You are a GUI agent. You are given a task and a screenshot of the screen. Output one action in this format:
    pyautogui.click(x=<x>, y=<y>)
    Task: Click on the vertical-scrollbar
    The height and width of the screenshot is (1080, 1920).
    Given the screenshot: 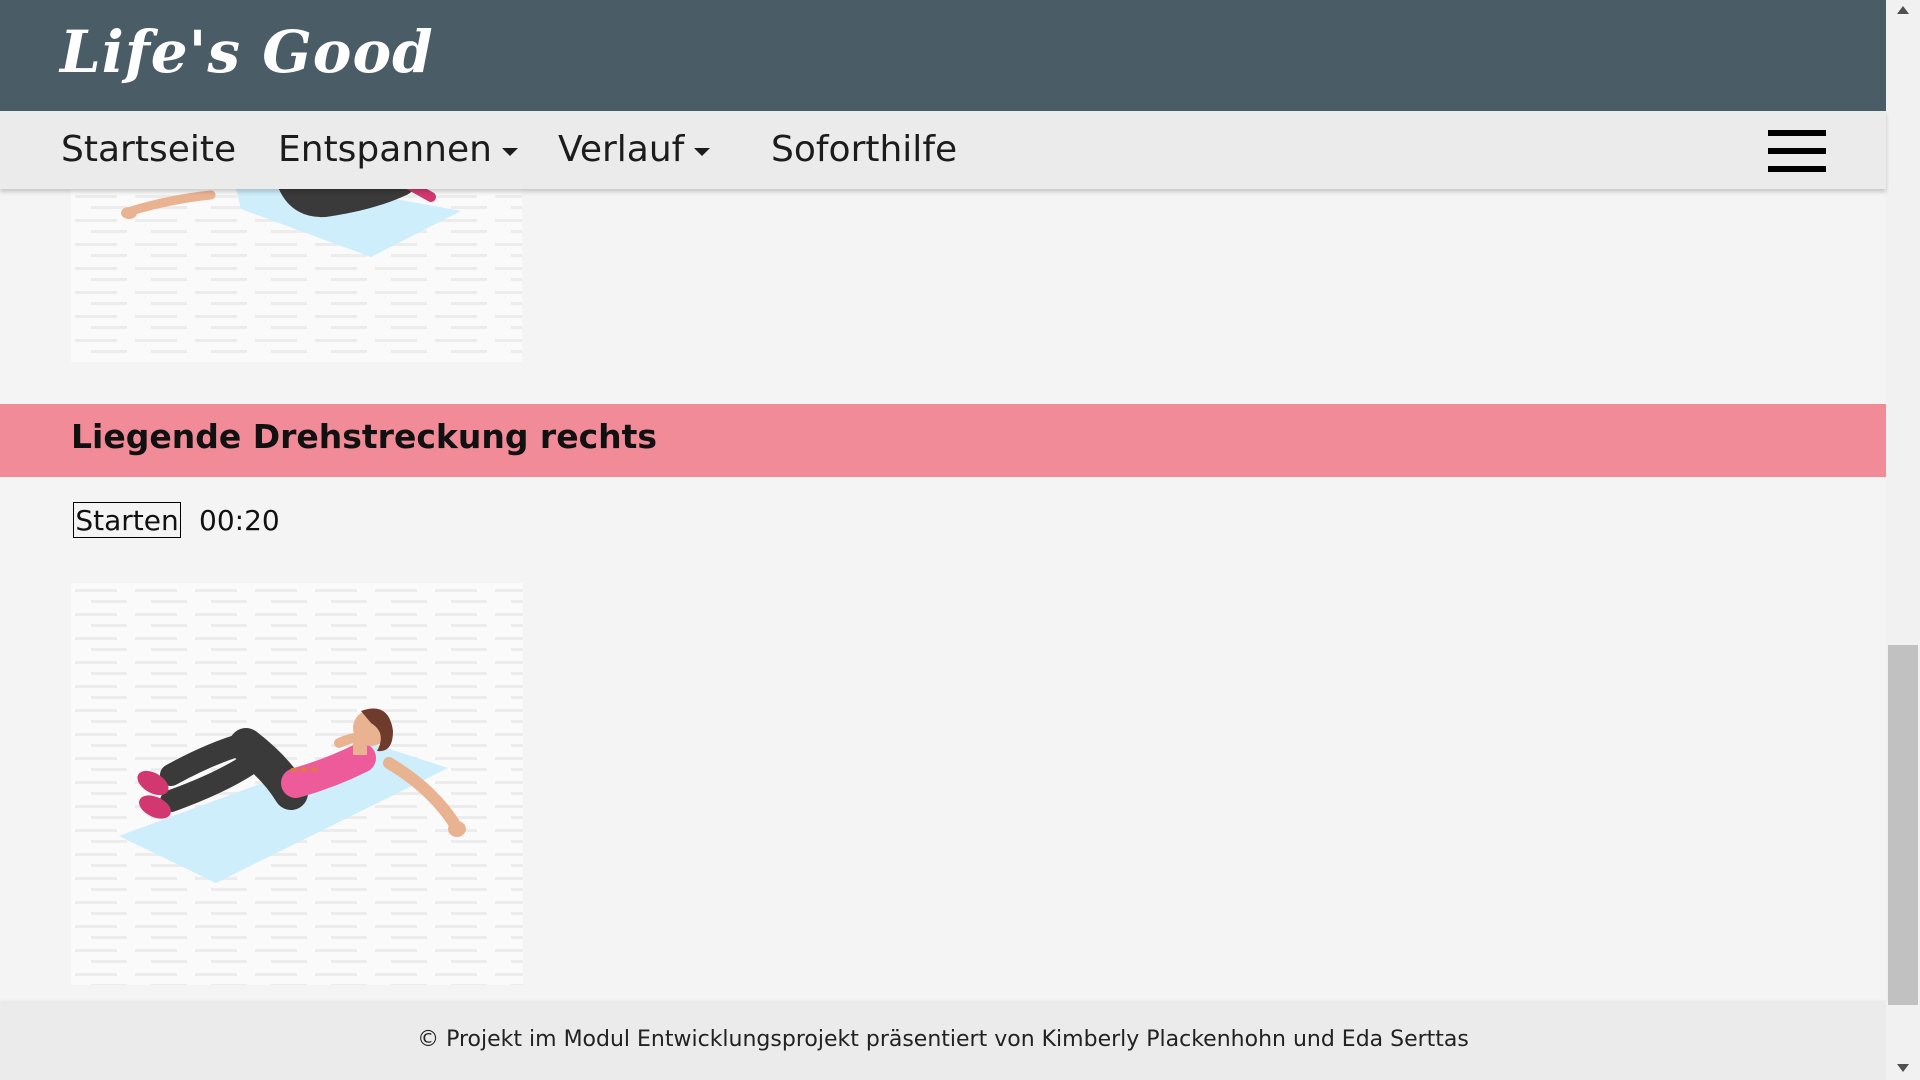 What is the action you would take?
    pyautogui.click(x=1903, y=540)
    